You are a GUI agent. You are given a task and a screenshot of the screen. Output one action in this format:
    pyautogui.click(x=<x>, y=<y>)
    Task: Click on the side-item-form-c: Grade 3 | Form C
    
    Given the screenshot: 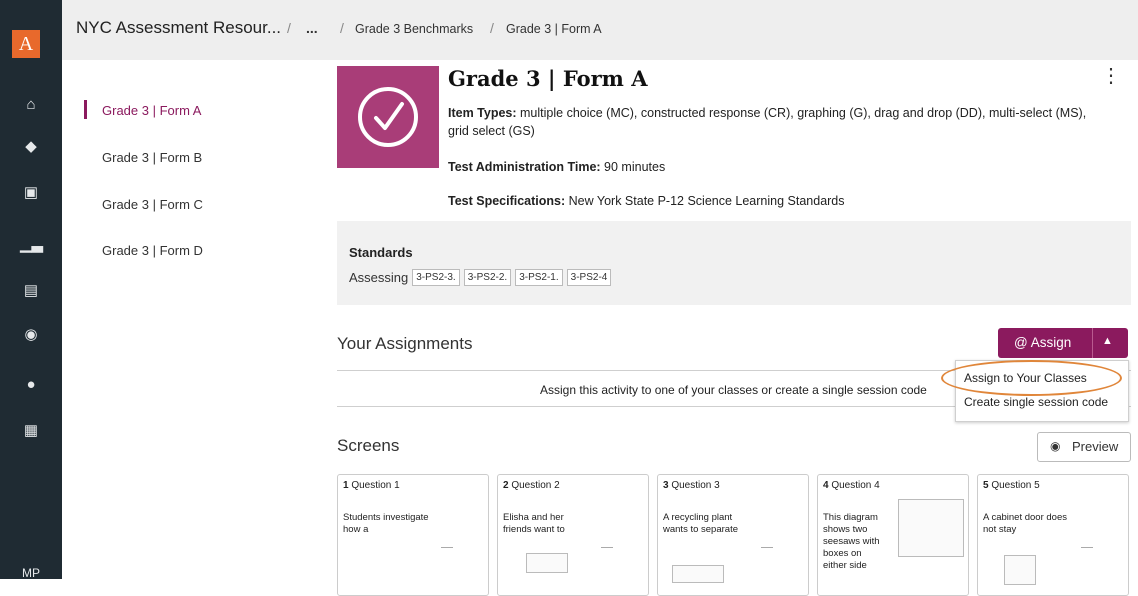 What is the action you would take?
    pyautogui.click(x=152, y=204)
    